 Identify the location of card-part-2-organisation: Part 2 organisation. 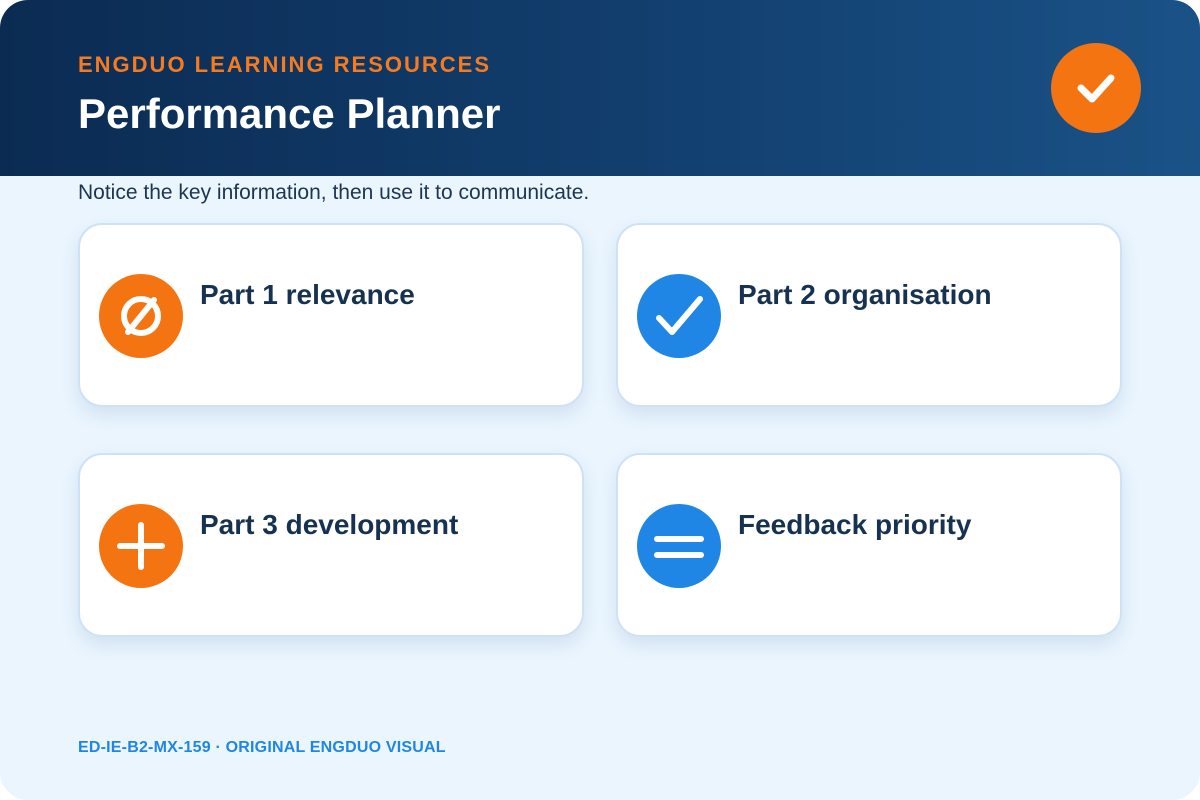
(869, 315).